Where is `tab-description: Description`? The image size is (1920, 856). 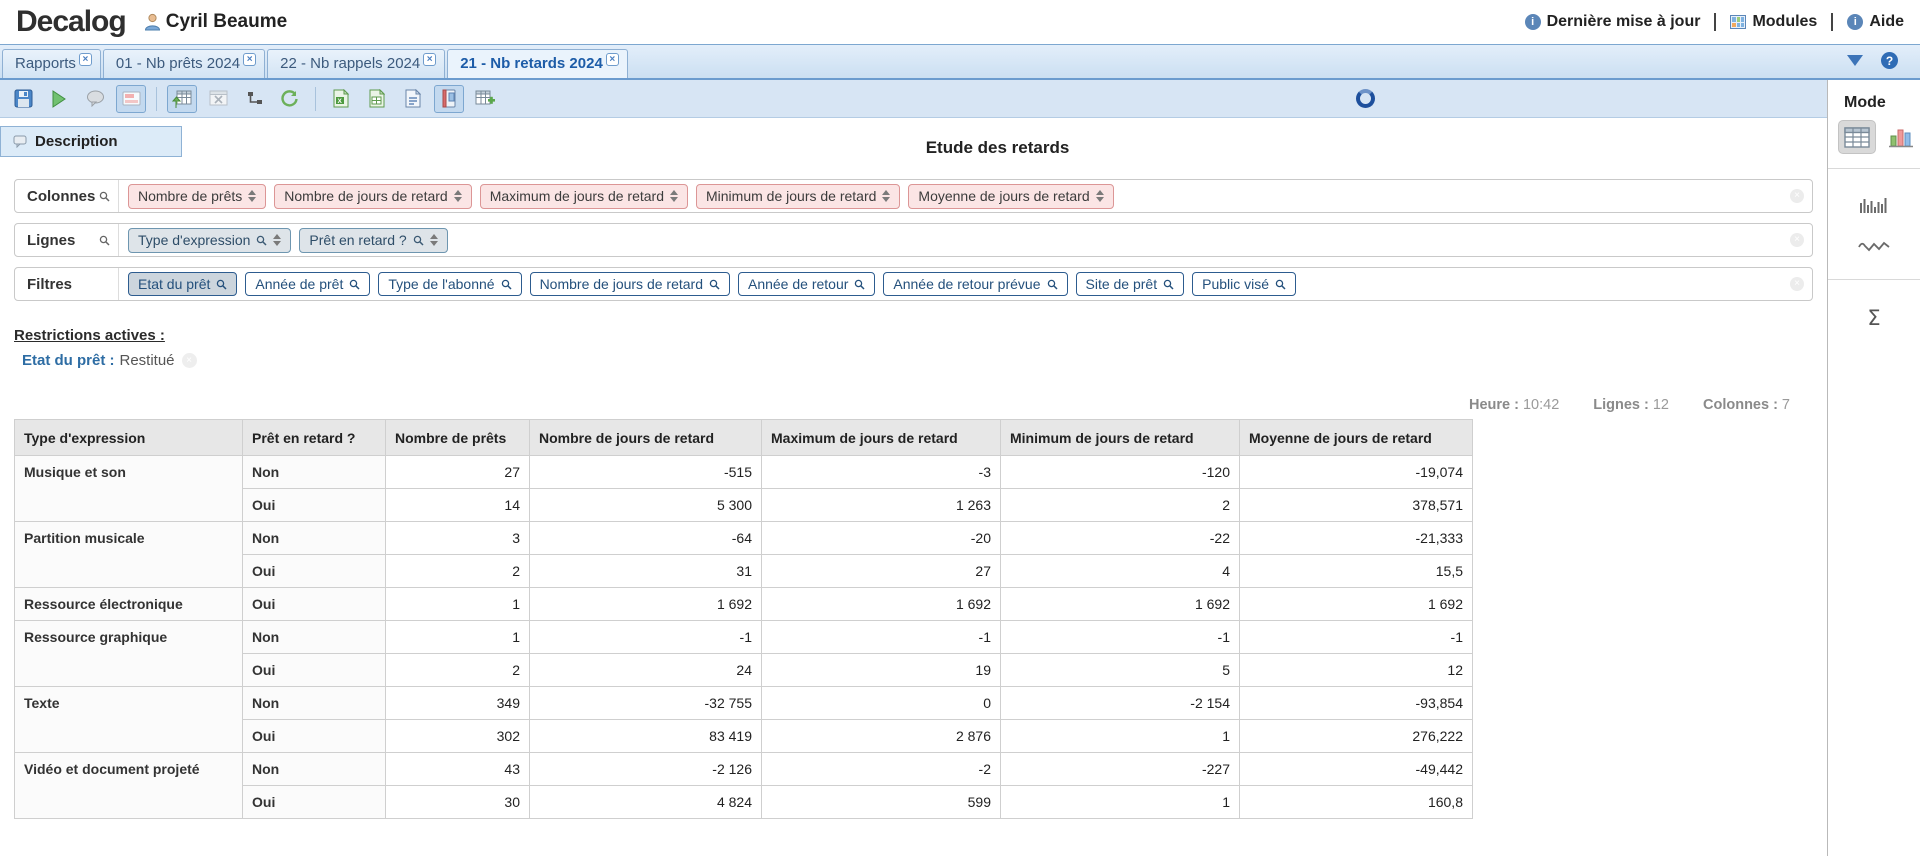
tab-description: Description is located at coordinates (91, 141).